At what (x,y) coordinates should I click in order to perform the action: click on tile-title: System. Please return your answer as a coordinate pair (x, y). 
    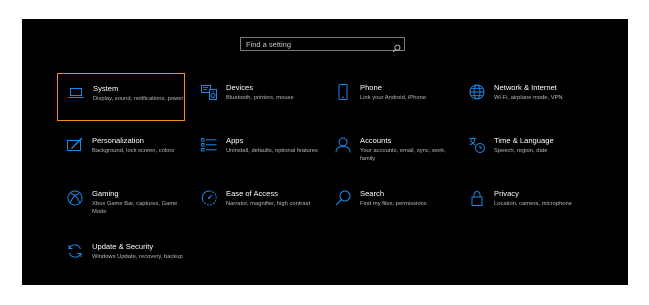
    Looking at the image, I should click on (106, 88).